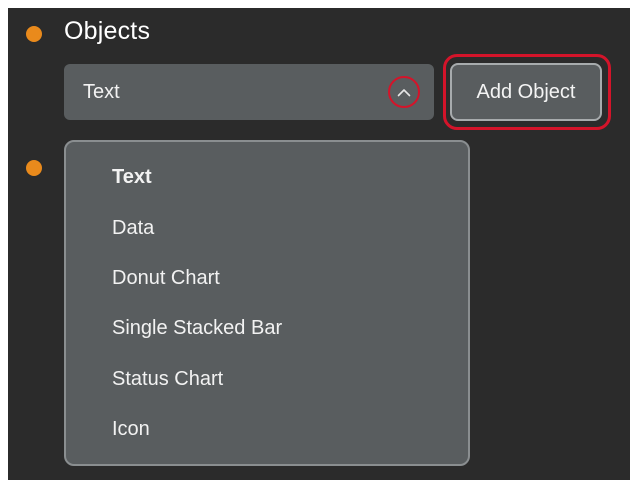 Image resolution: width=630 pixels, height=480 pixels. I want to click on section-title: Objects, so click(107, 31).